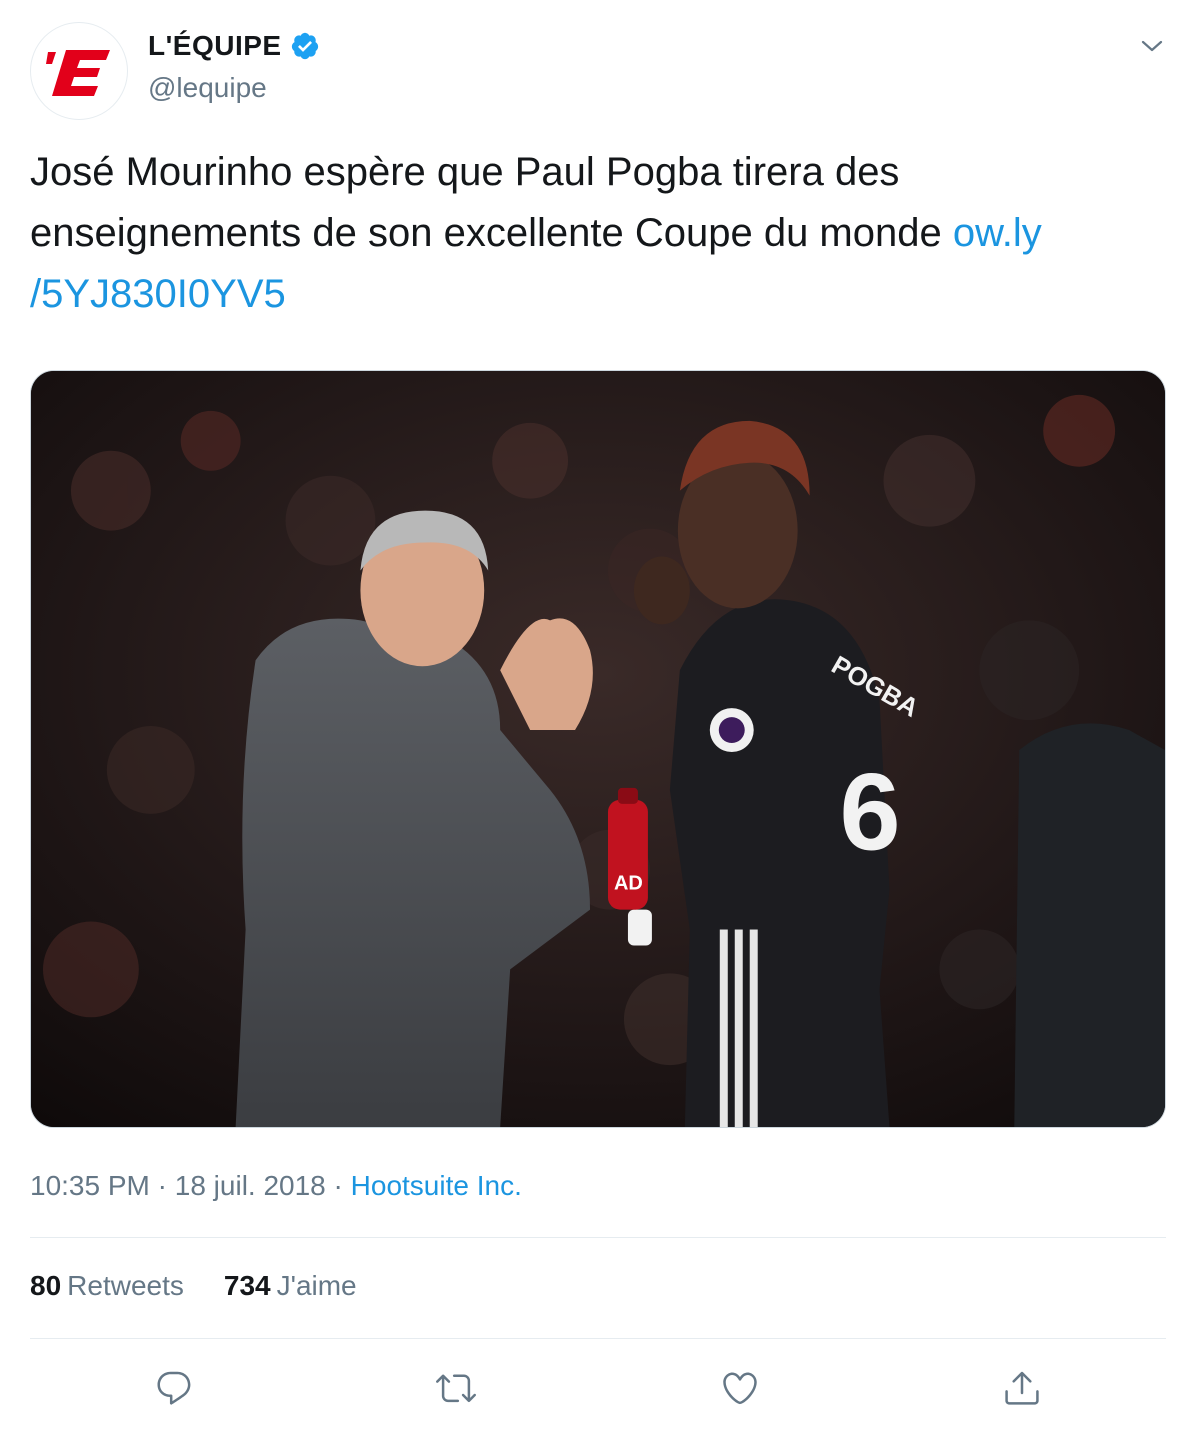 The height and width of the screenshot is (1436, 1196). I want to click on retweets-stat: 80 Retweets, so click(107, 1286).